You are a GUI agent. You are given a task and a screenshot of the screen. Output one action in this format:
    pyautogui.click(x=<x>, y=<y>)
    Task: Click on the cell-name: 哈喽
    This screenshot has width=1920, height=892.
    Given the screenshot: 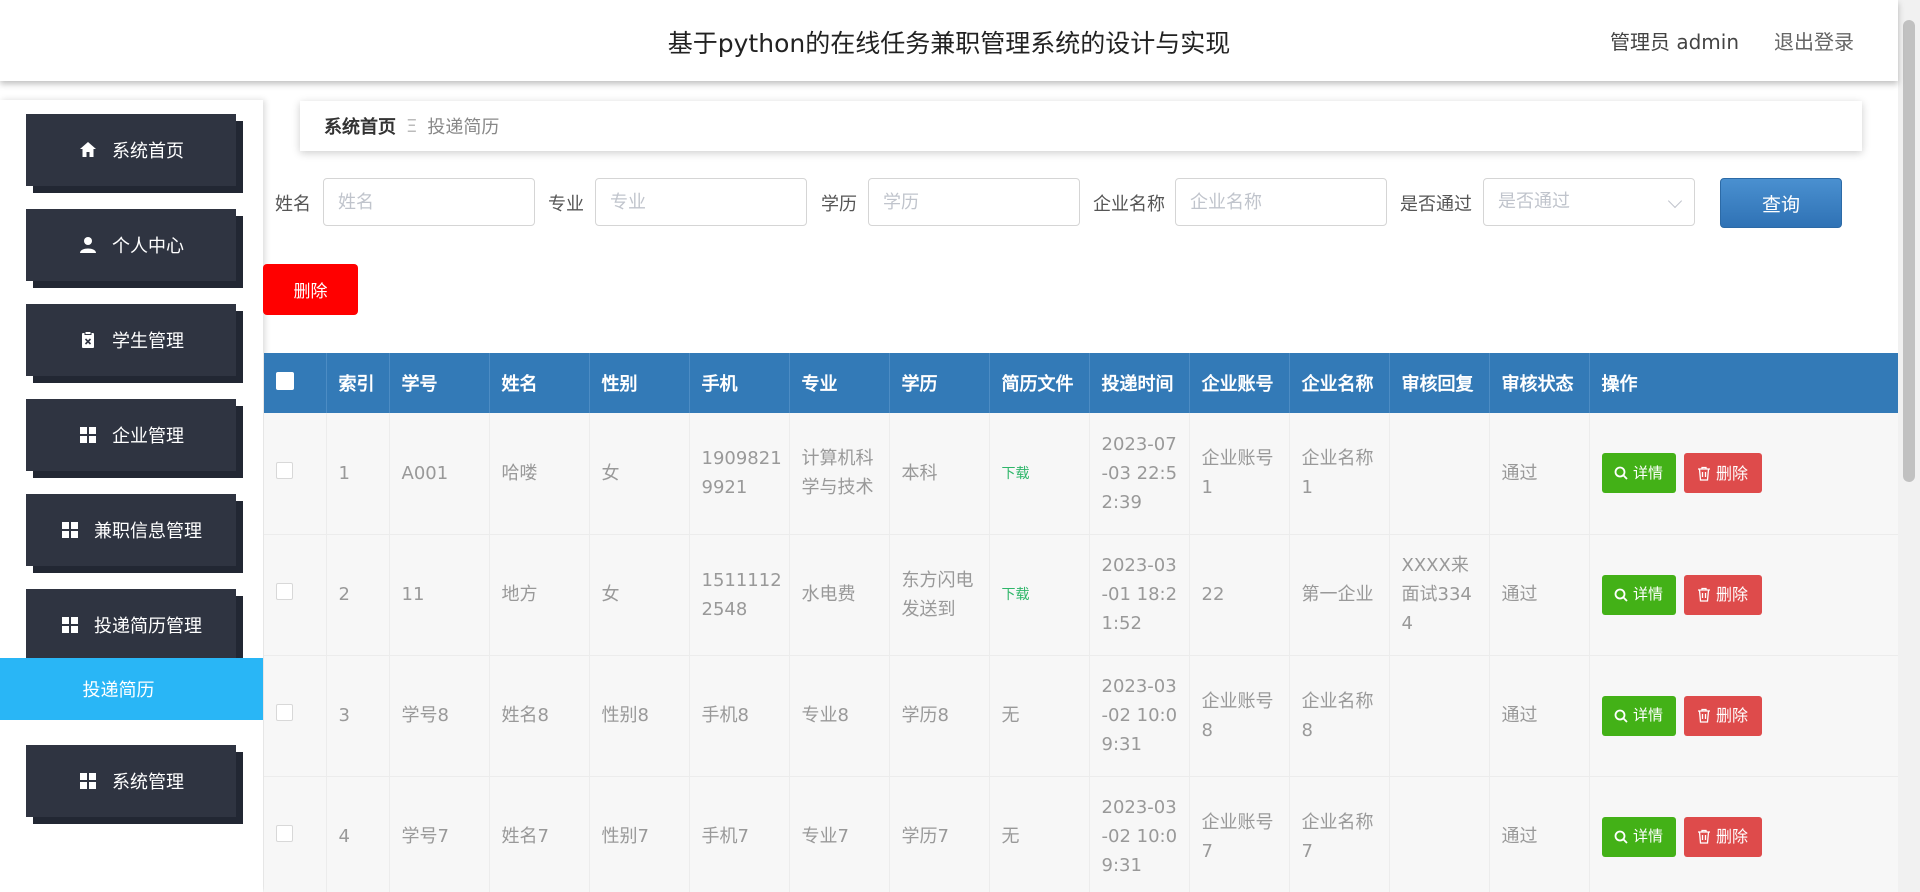 What is the action you would take?
    pyautogui.click(x=539, y=473)
    